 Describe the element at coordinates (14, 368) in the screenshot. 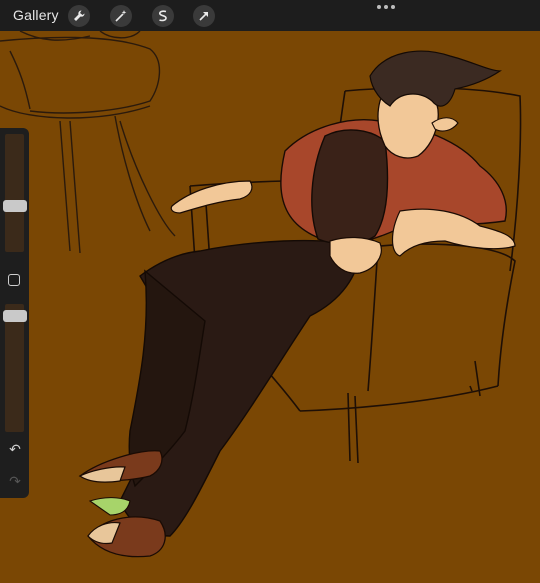

I see `opacity-slider` at that location.